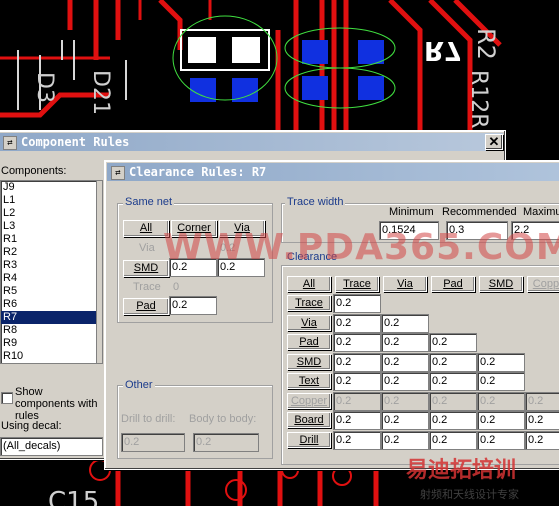 The width and height of the screenshot is (559, 506). I want to click on clearance-col-smd-button: SMD, so click(501, 284).